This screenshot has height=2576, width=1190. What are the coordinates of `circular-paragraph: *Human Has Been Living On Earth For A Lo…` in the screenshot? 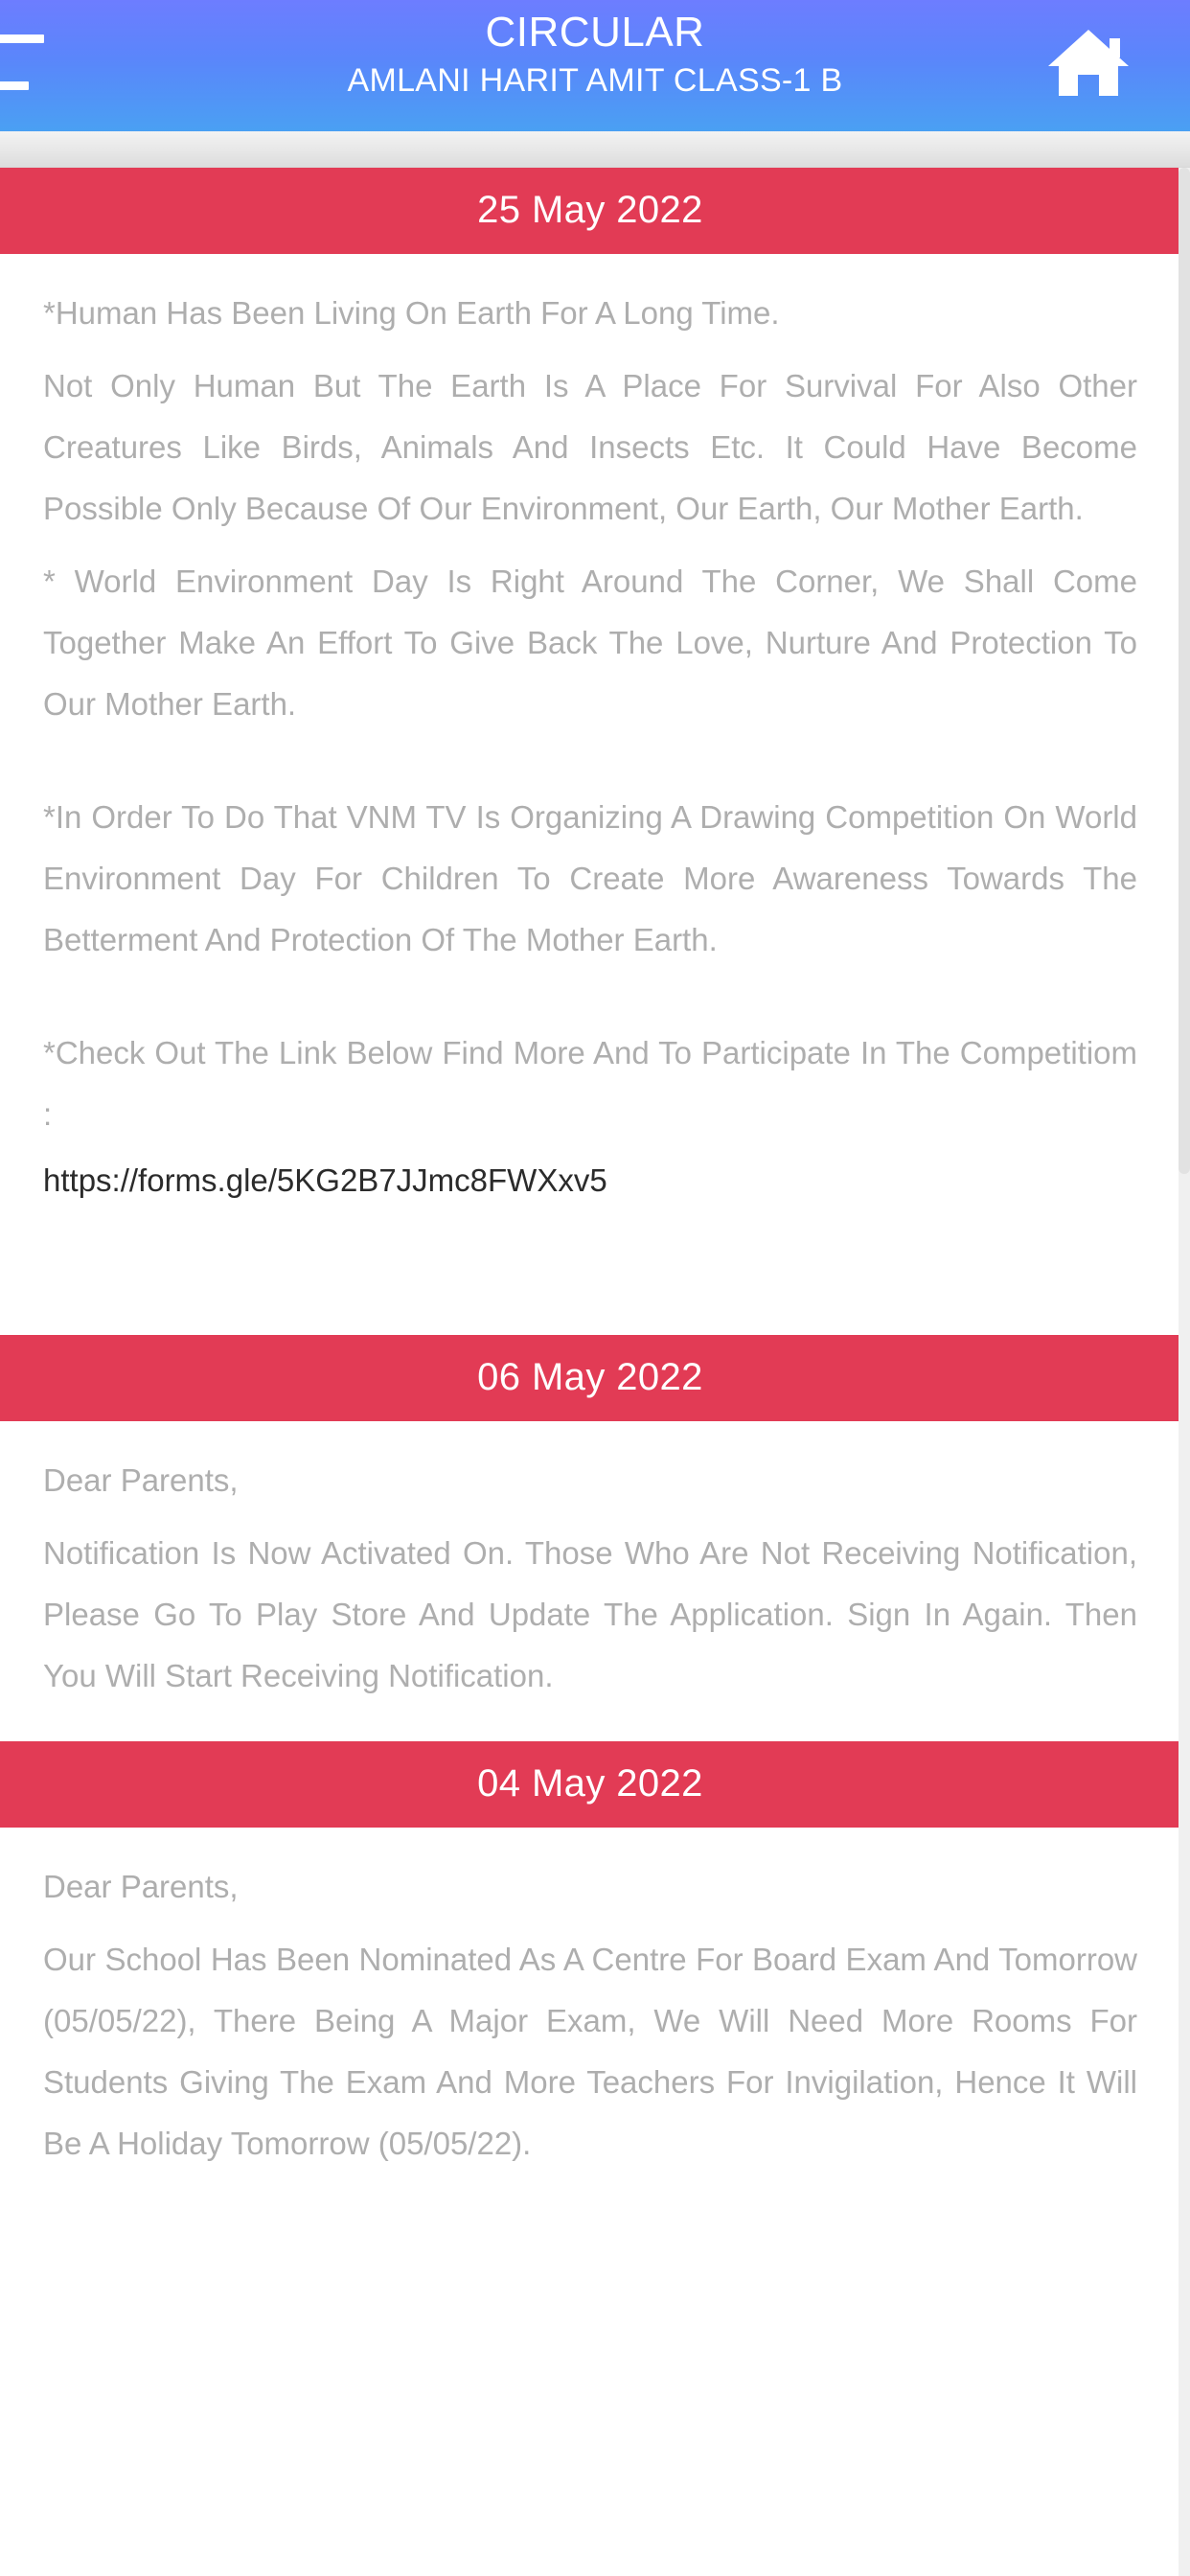 It's located at (412, 313).